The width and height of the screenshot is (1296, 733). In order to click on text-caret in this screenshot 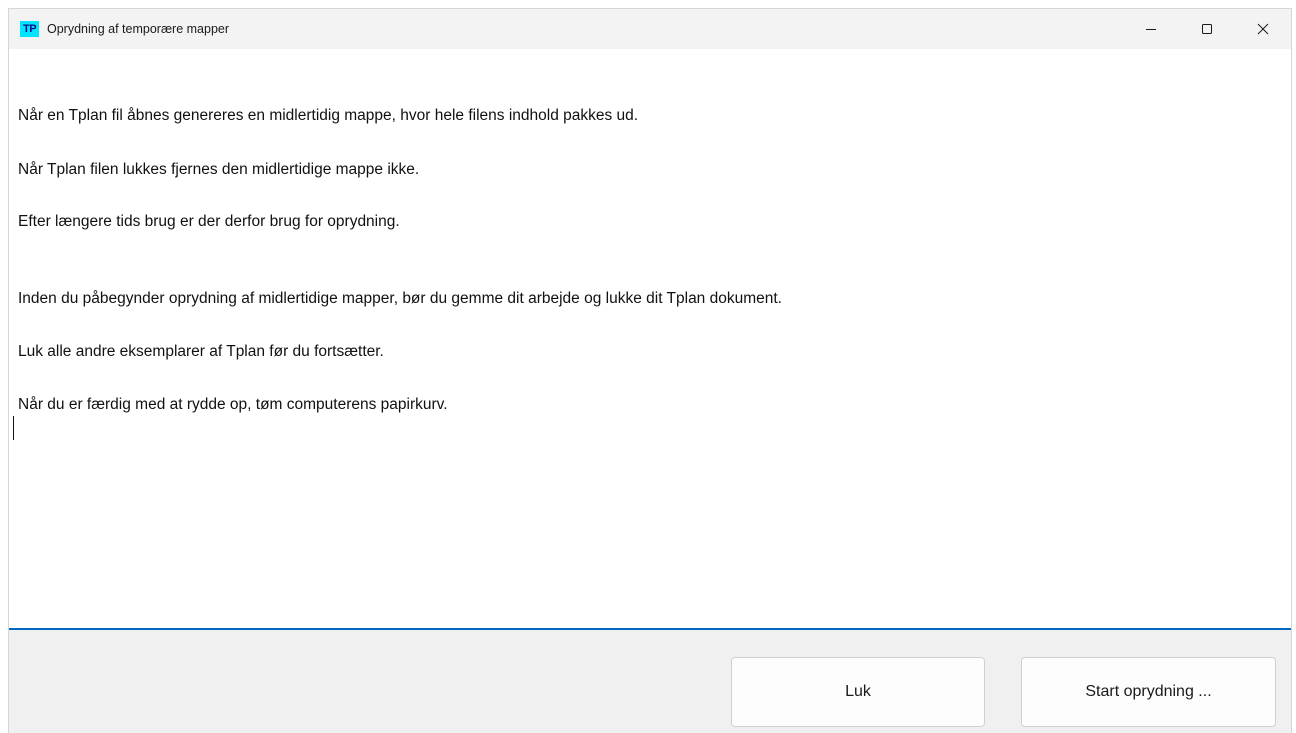, I will do `click(13, 428)`.